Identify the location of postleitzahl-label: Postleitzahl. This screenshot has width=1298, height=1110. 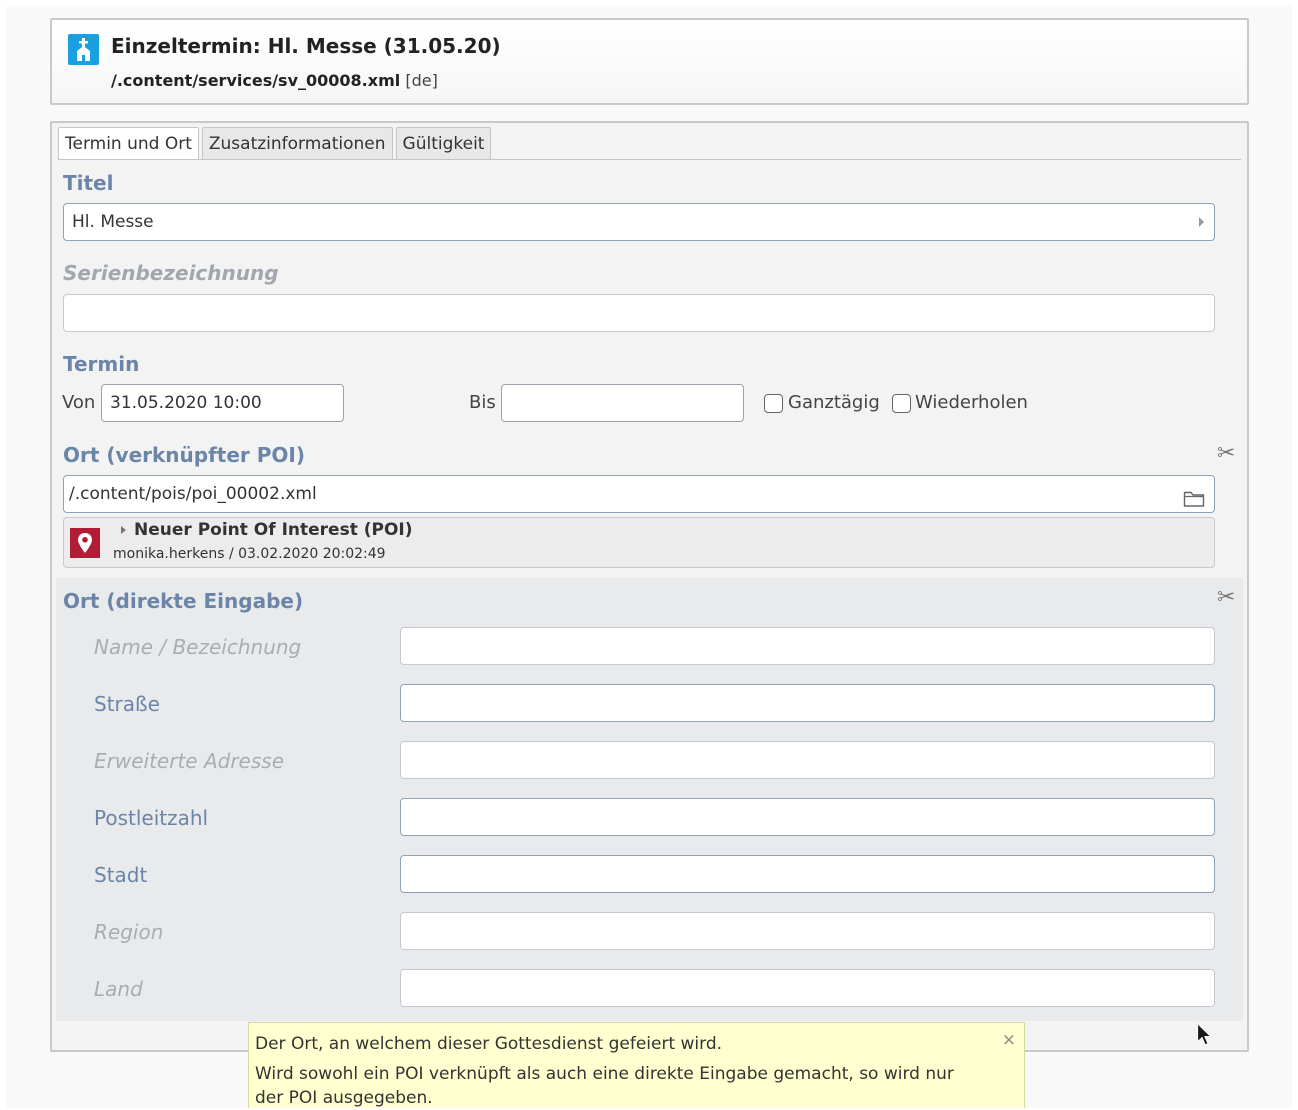
(151, 818).